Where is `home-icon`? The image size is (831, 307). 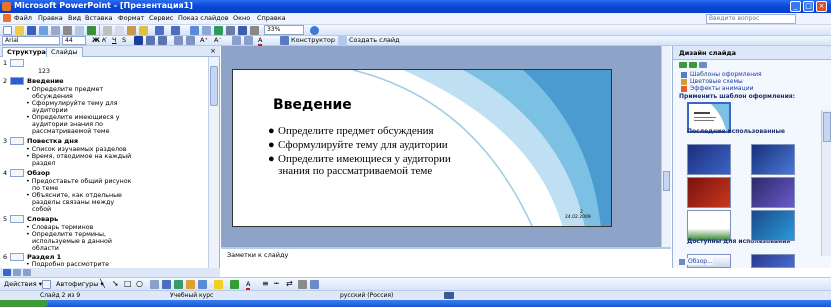 home-icon is located at coordinates (703, 65).